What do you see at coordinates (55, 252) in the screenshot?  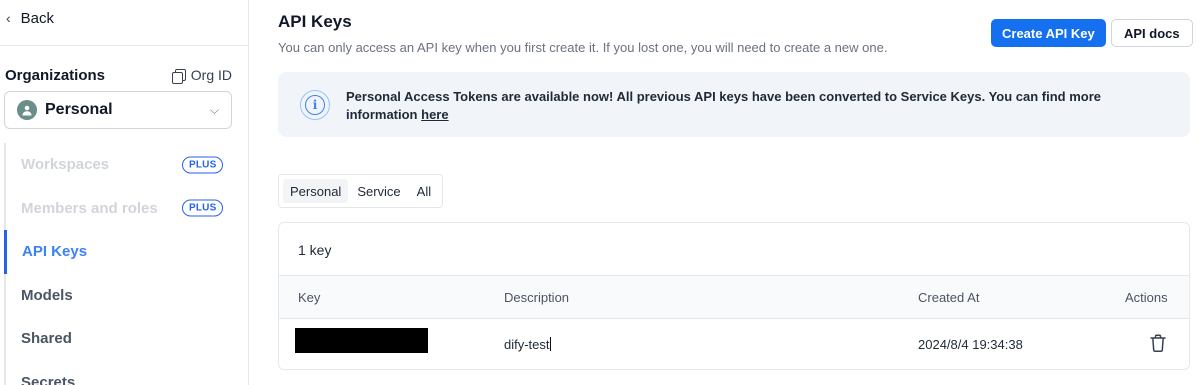 I see `sidebar-item-label: API Keys` at bounding box center [55, 252].